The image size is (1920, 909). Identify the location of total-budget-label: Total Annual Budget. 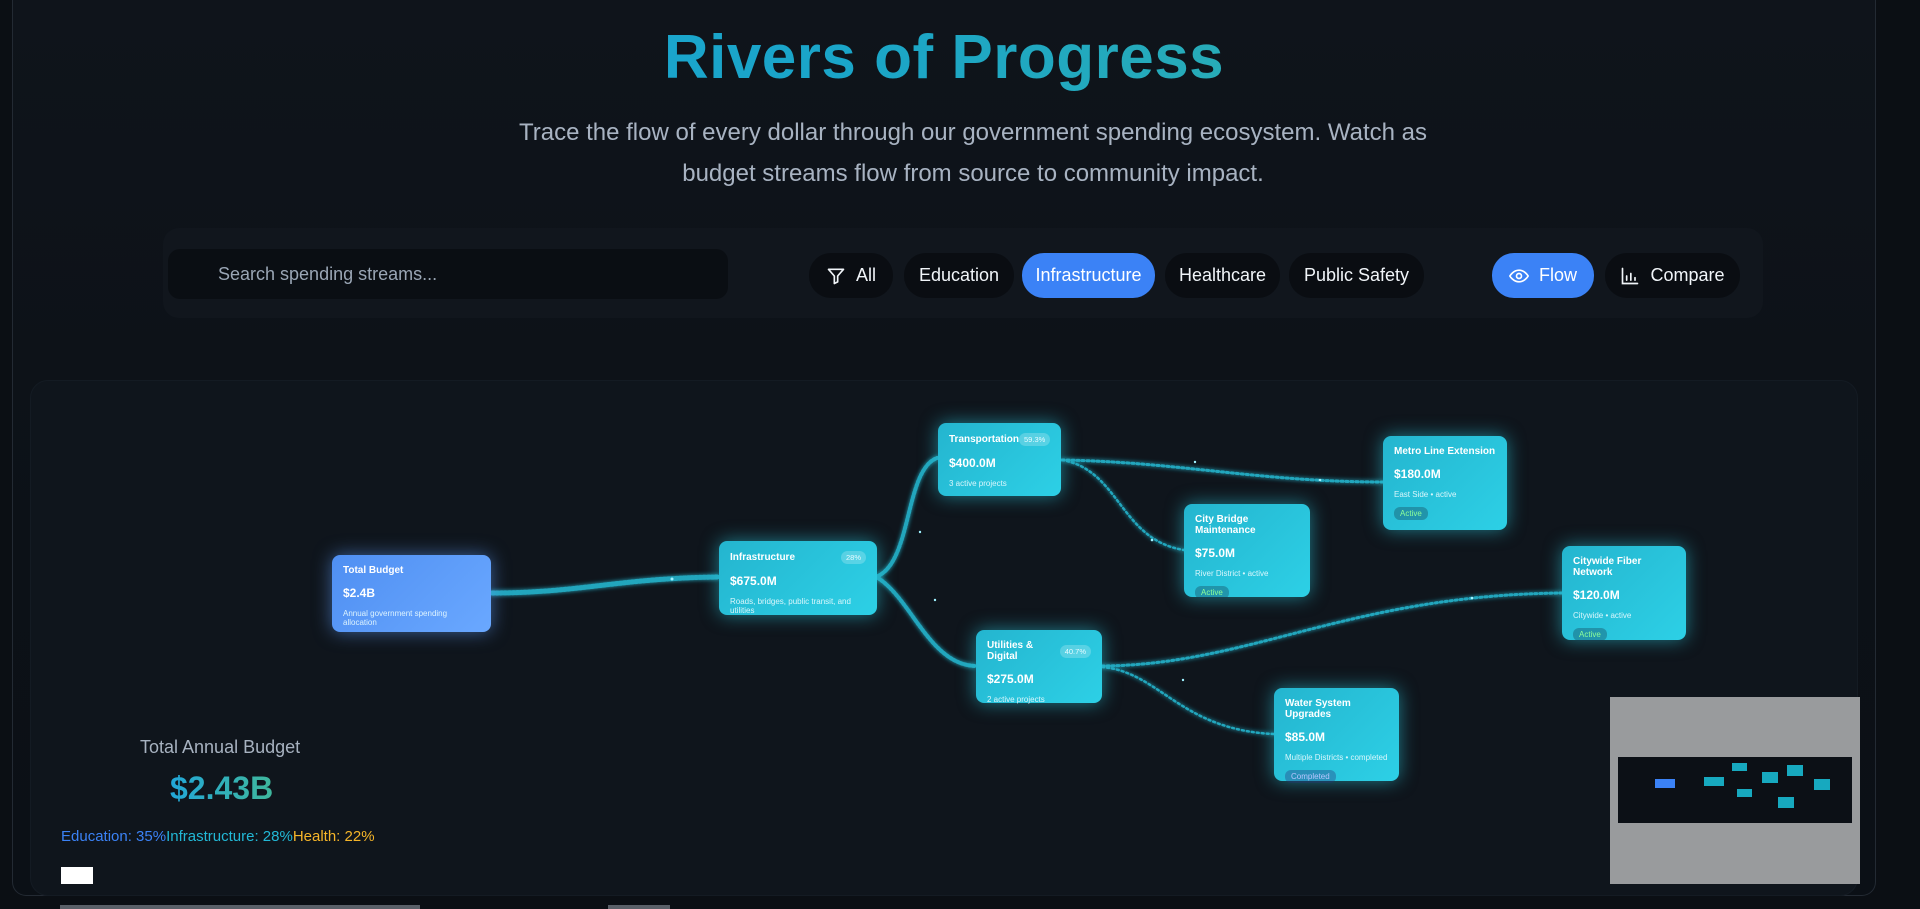
(220, 747).